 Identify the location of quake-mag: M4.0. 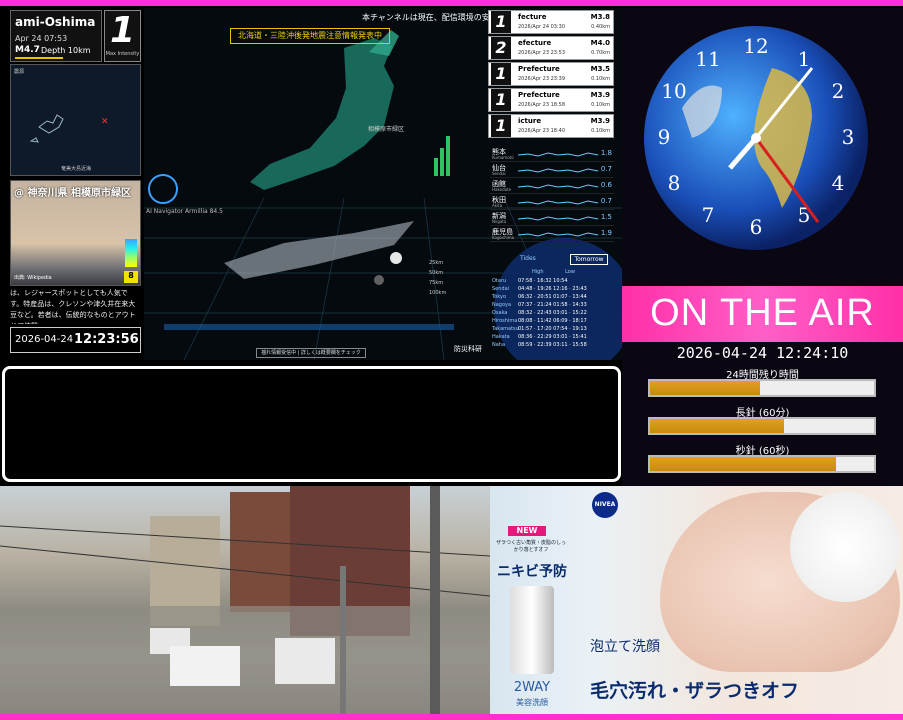
(600, 43).